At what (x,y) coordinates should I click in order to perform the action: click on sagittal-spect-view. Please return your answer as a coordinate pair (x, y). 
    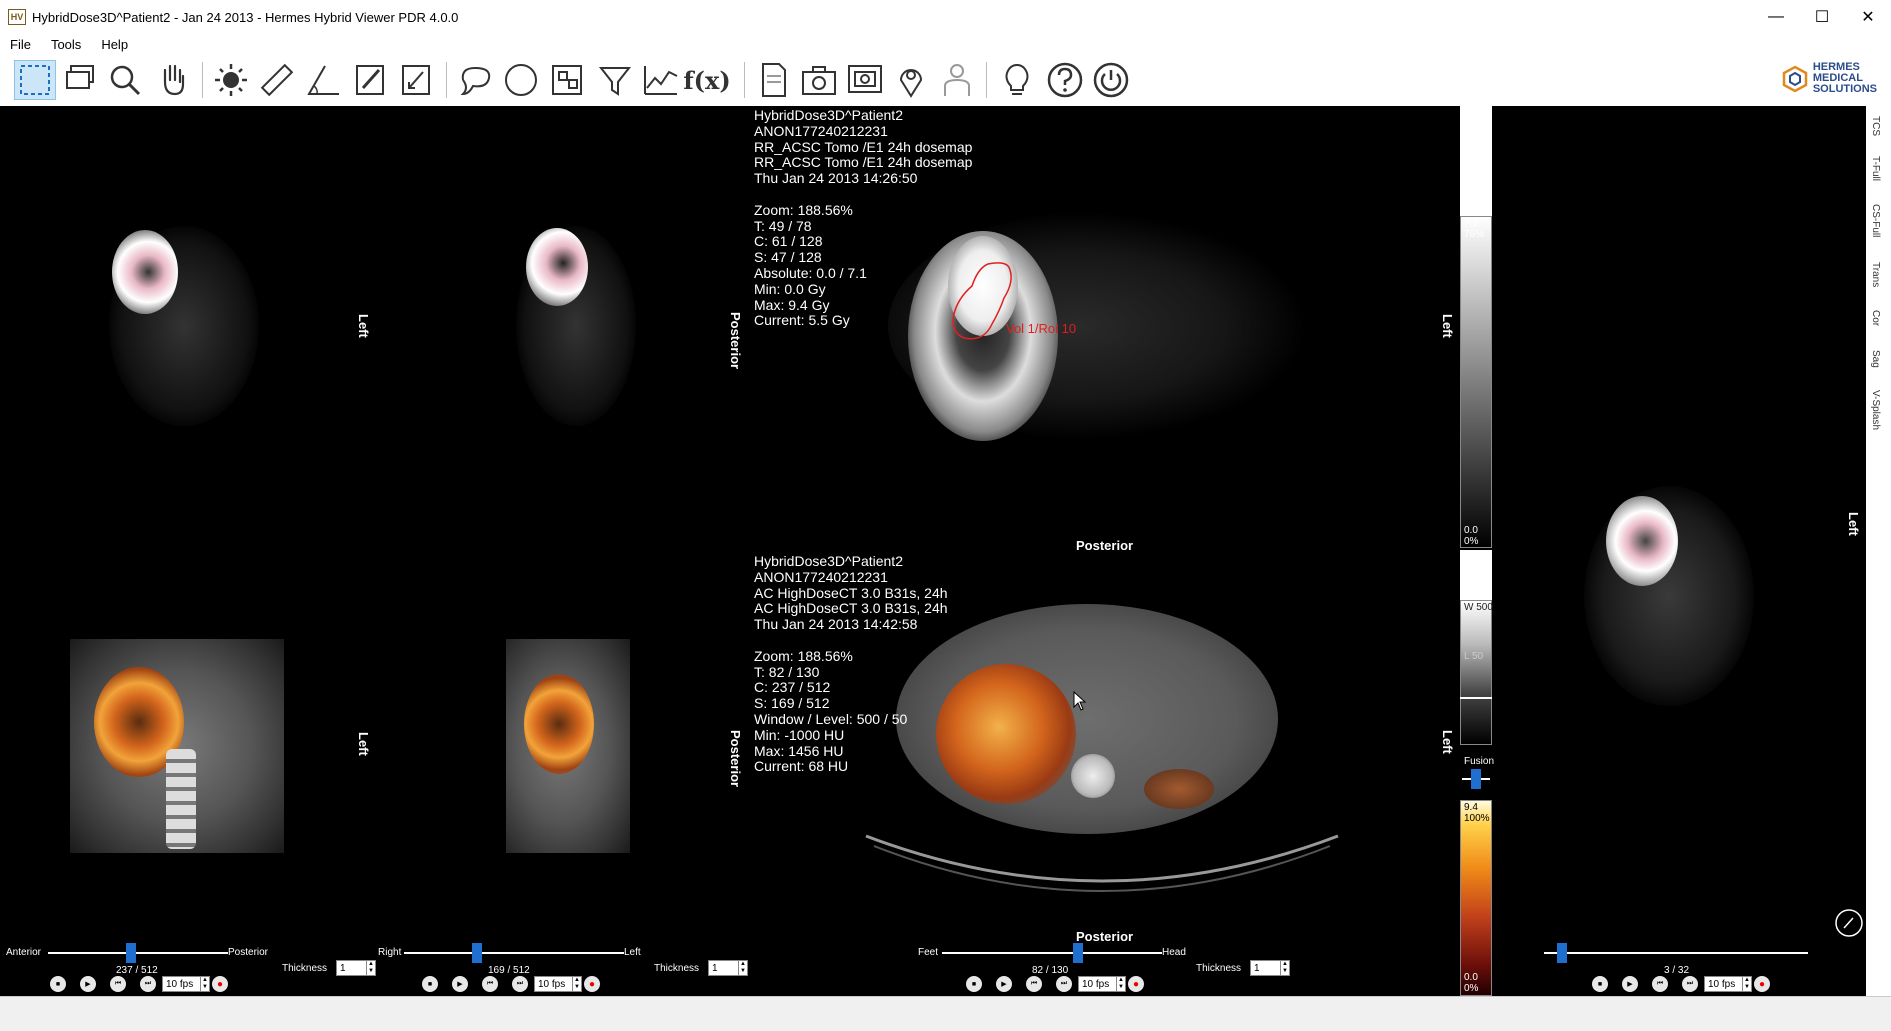
    Looking at the image, I should click on (561, 316).